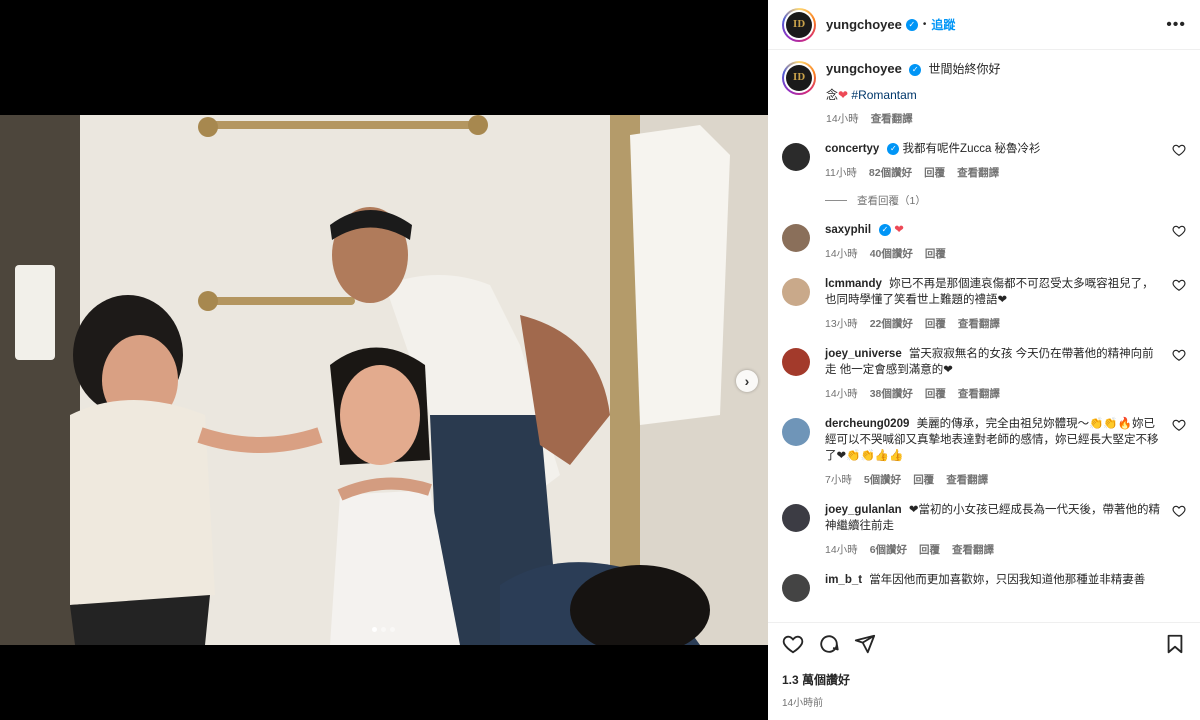 The height and width of the screenshot is (720, 1200). What do you see at coordinates (865, 644) in the screenshot?
I see `share-icon` at bounding box center [865, 644].